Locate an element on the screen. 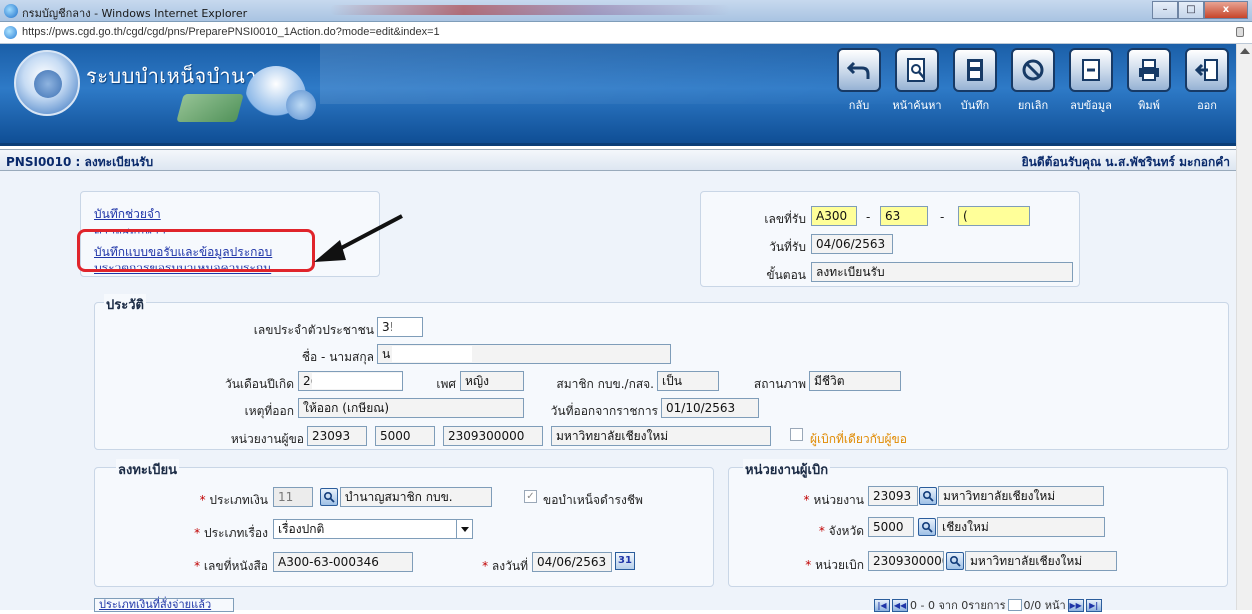 The height and width of the screenshot is (614, 1252). subject-type-label: * ประเภทเรื่อง is located at coordinates (209, 533).